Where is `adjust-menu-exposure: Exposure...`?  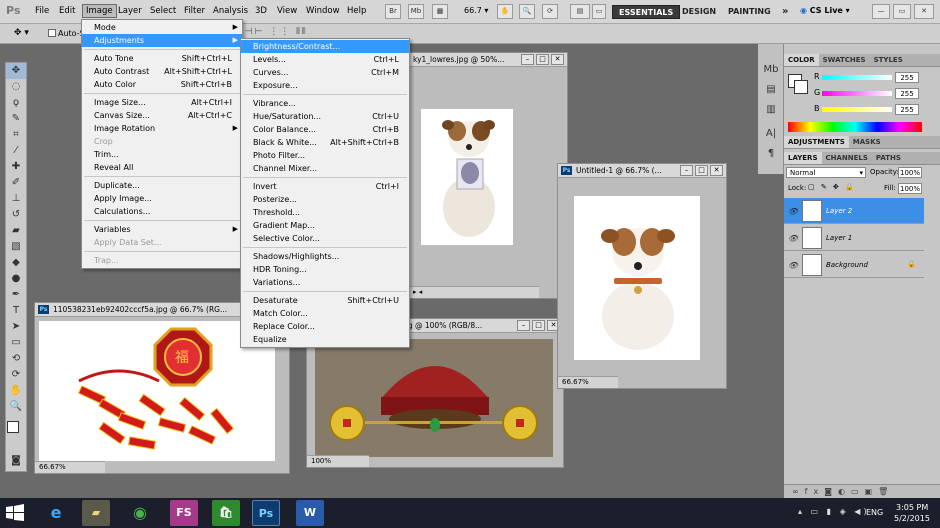
adjust-menu-exposure: Exposure... is located at coordinates (325, 85).